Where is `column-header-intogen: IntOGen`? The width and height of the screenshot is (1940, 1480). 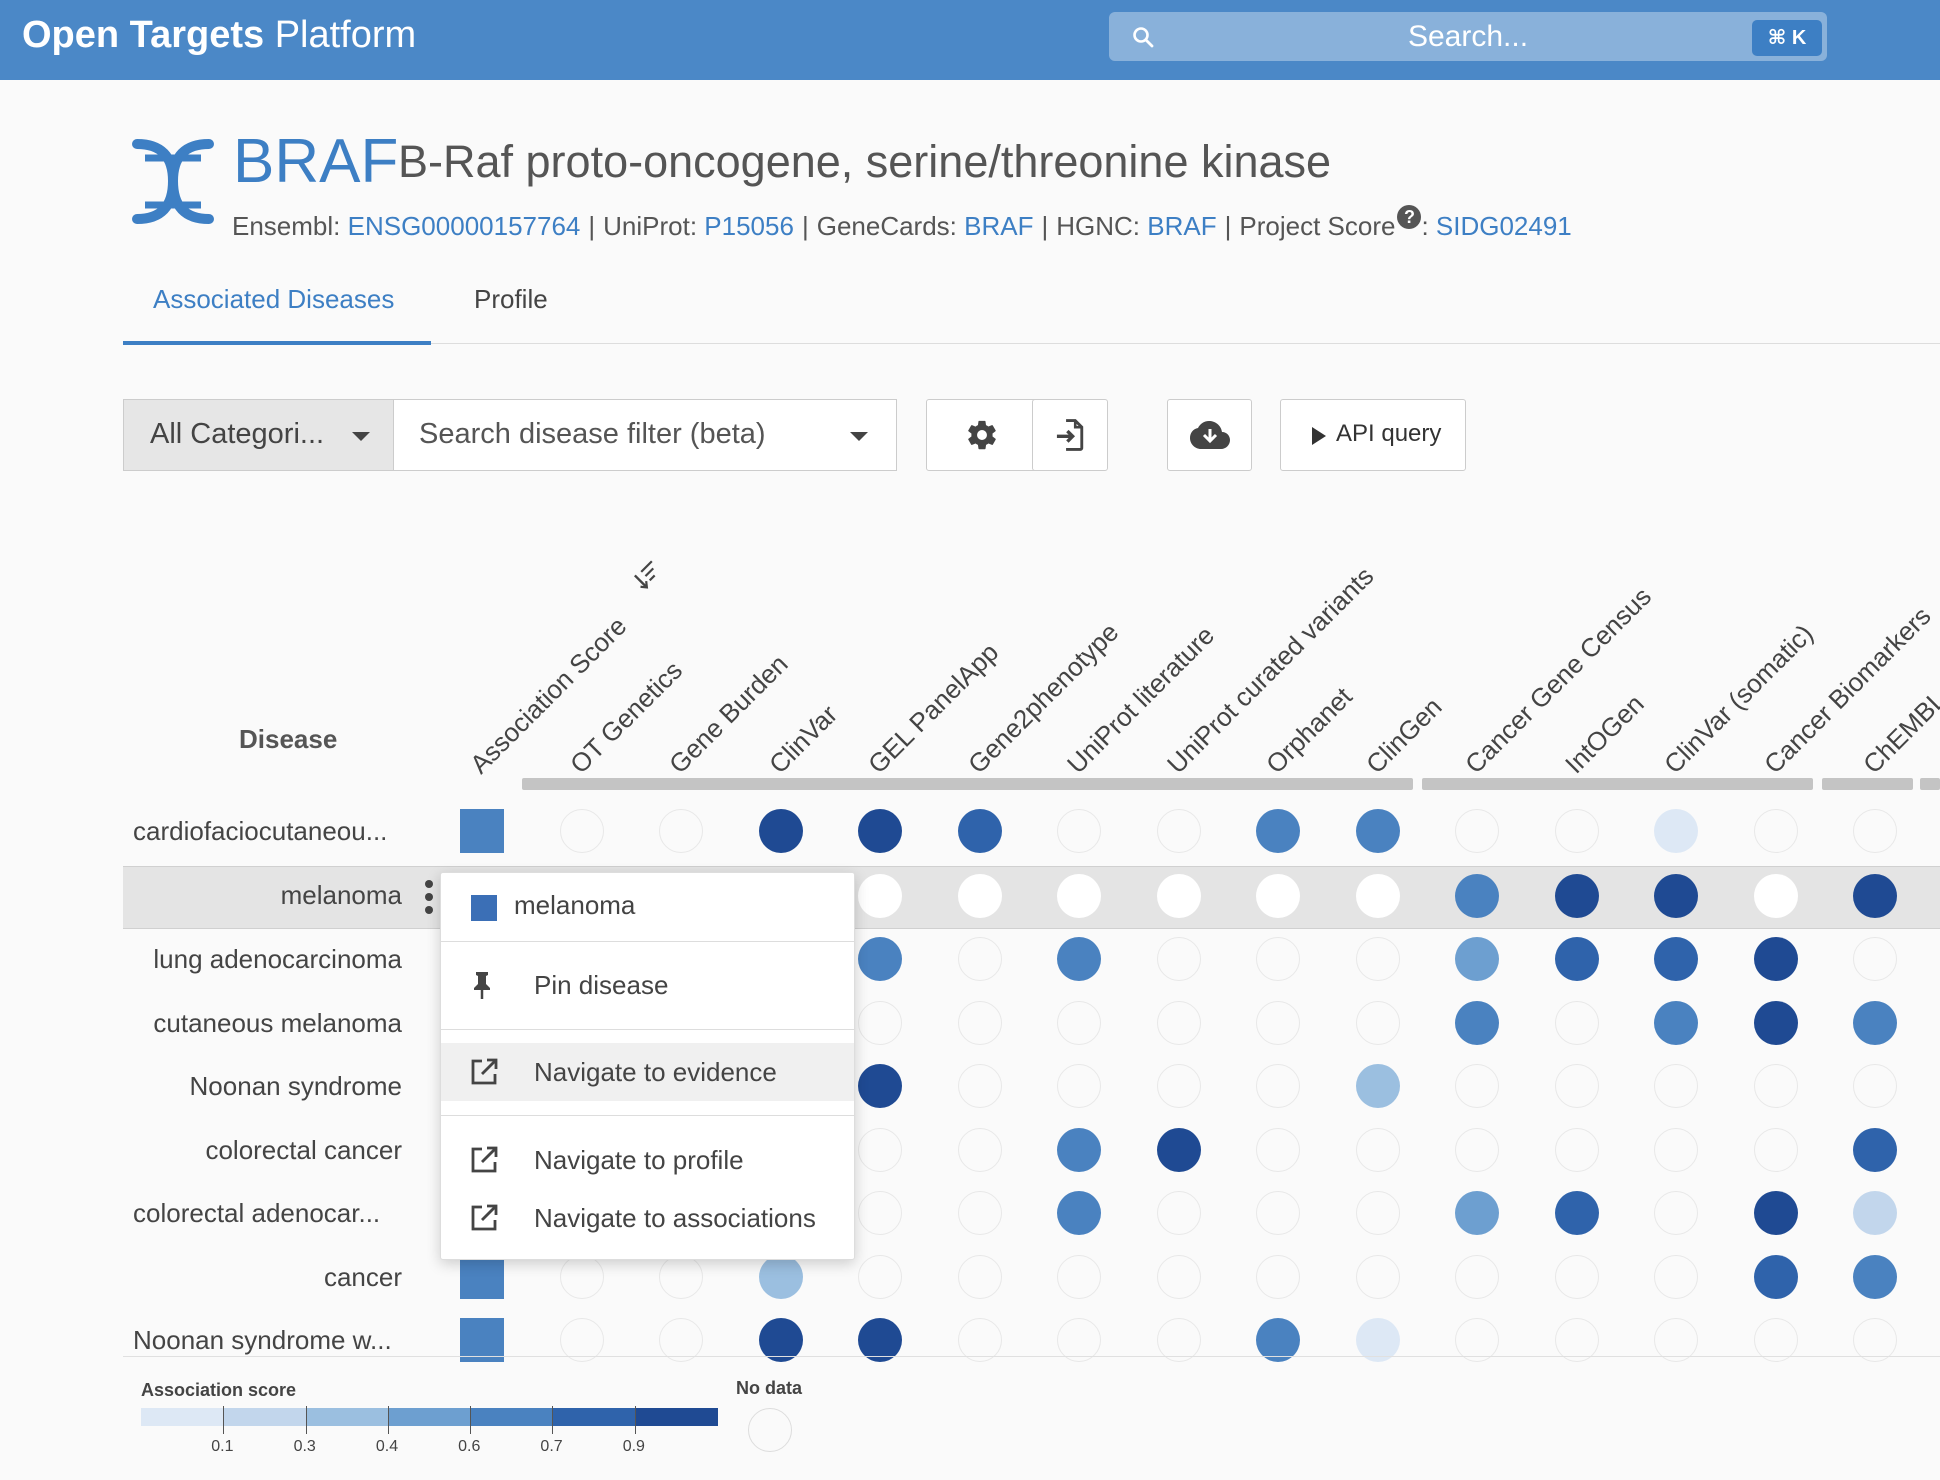
column-header-intogen: IntOGen is located at coordinates (1604, 734).